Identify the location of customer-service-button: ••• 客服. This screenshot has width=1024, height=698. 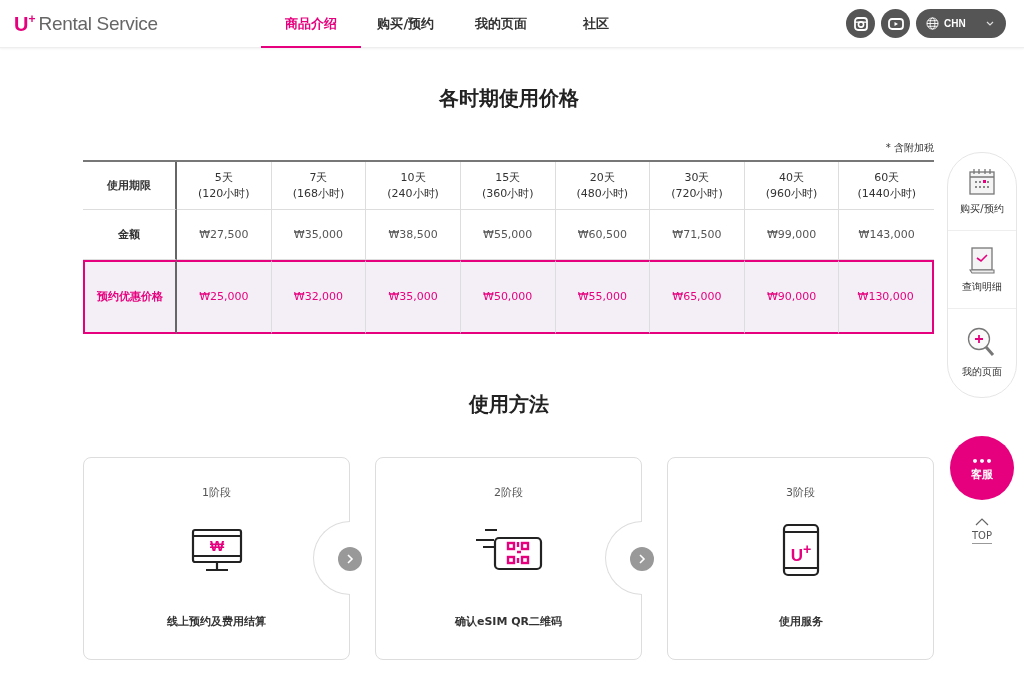
(982, 468).